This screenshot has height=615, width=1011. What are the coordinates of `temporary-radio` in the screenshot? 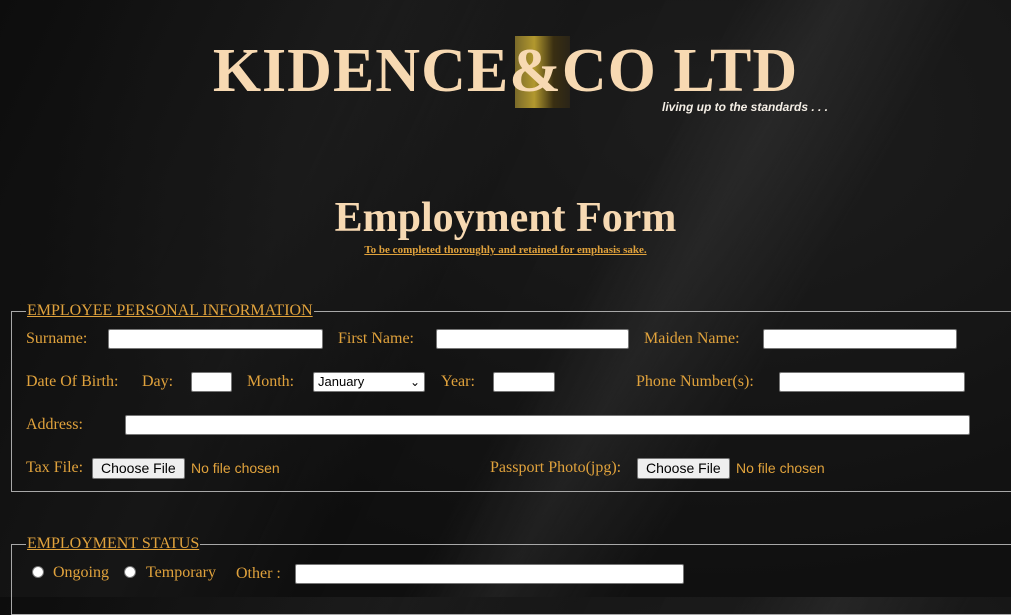 It's located at (130, 572).